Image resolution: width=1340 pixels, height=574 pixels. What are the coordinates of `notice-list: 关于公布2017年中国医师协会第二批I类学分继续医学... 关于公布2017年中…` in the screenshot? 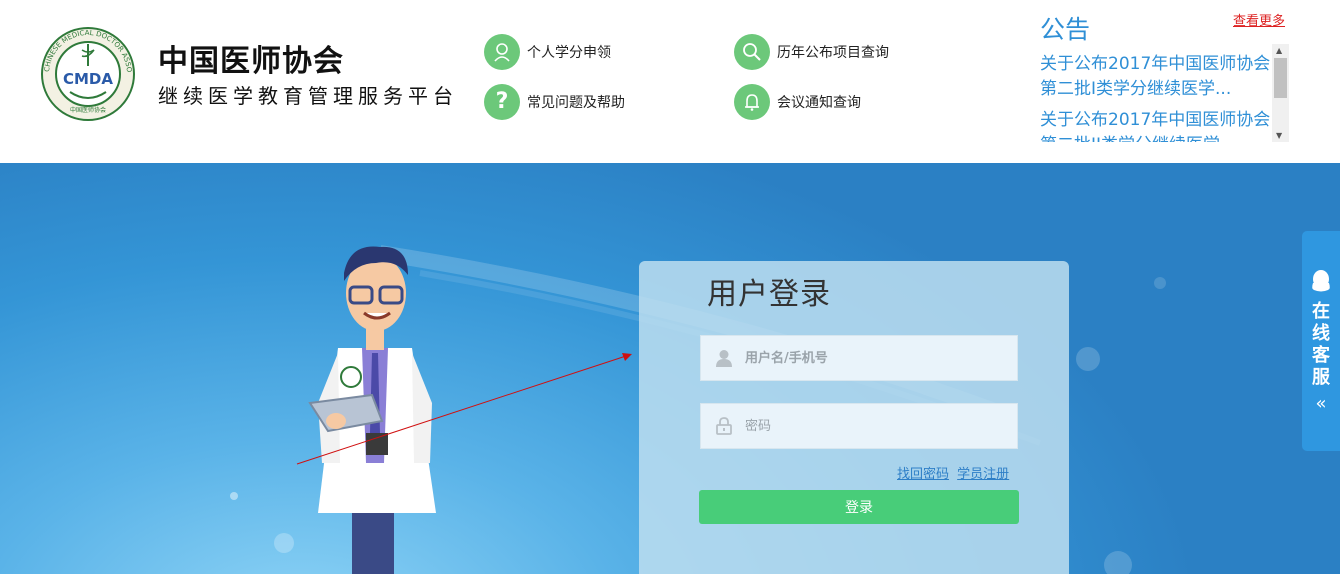 It's located at (1156, 97).